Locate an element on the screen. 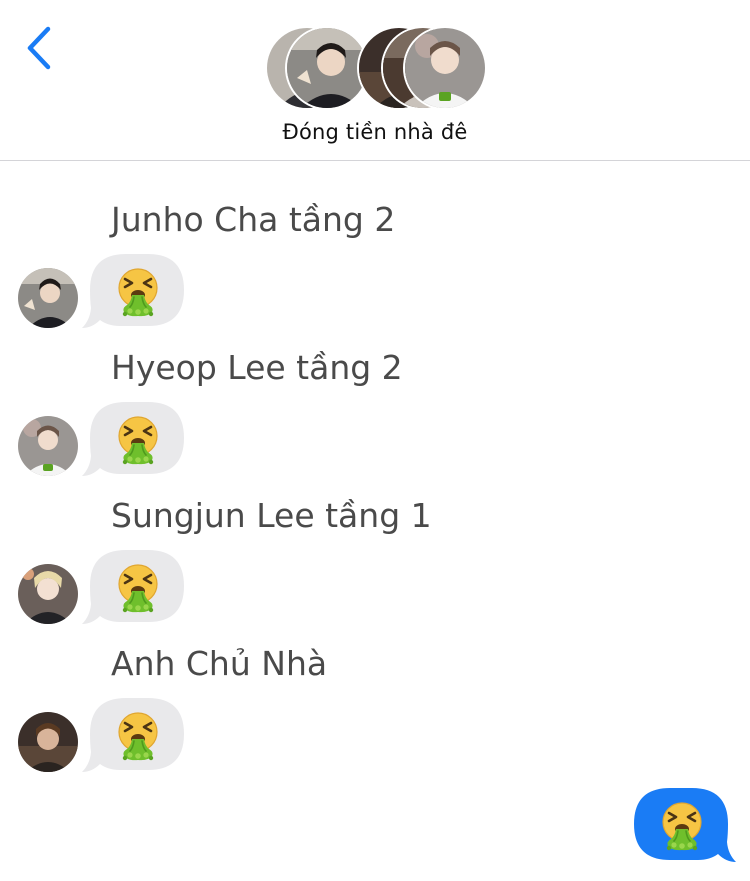  back-button is located at coordinates (40, 48).